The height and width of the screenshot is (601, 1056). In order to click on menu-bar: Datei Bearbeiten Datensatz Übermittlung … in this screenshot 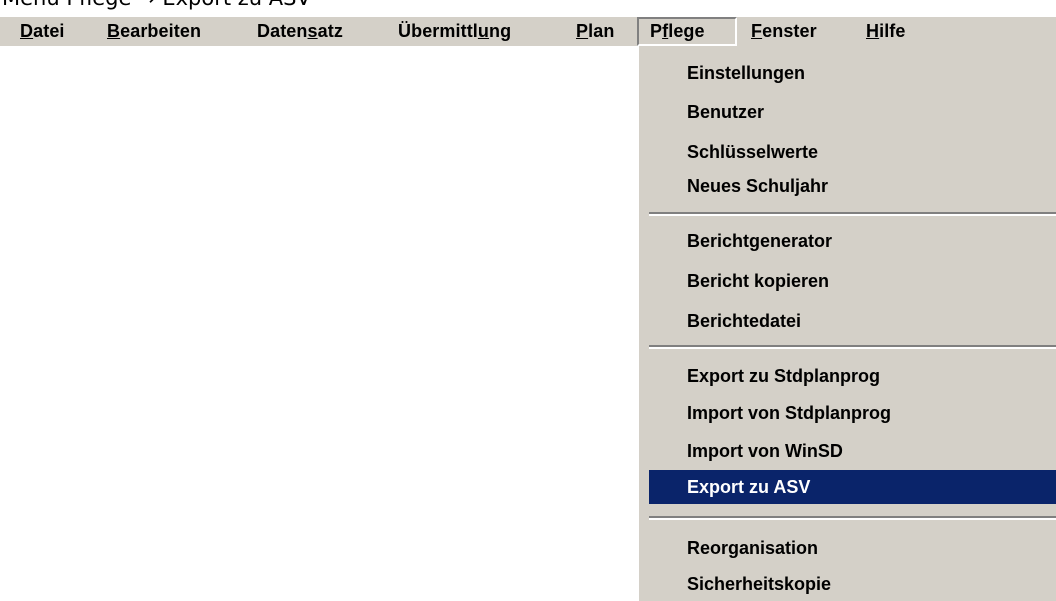, I will do `click(528, 31)`.